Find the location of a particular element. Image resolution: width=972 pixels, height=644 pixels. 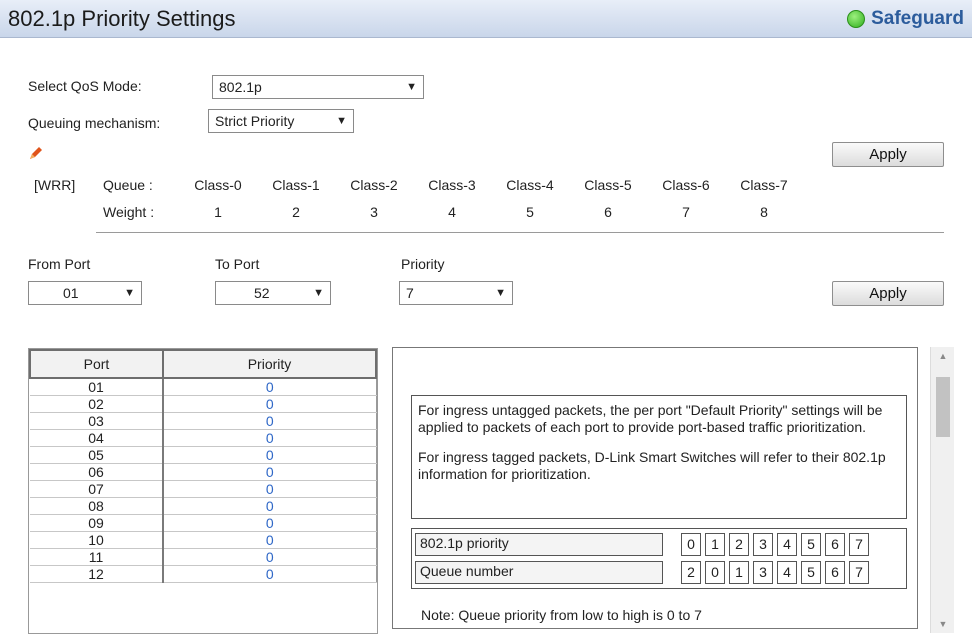

wrr-weight: 6 is located at coordinates (608, 212).